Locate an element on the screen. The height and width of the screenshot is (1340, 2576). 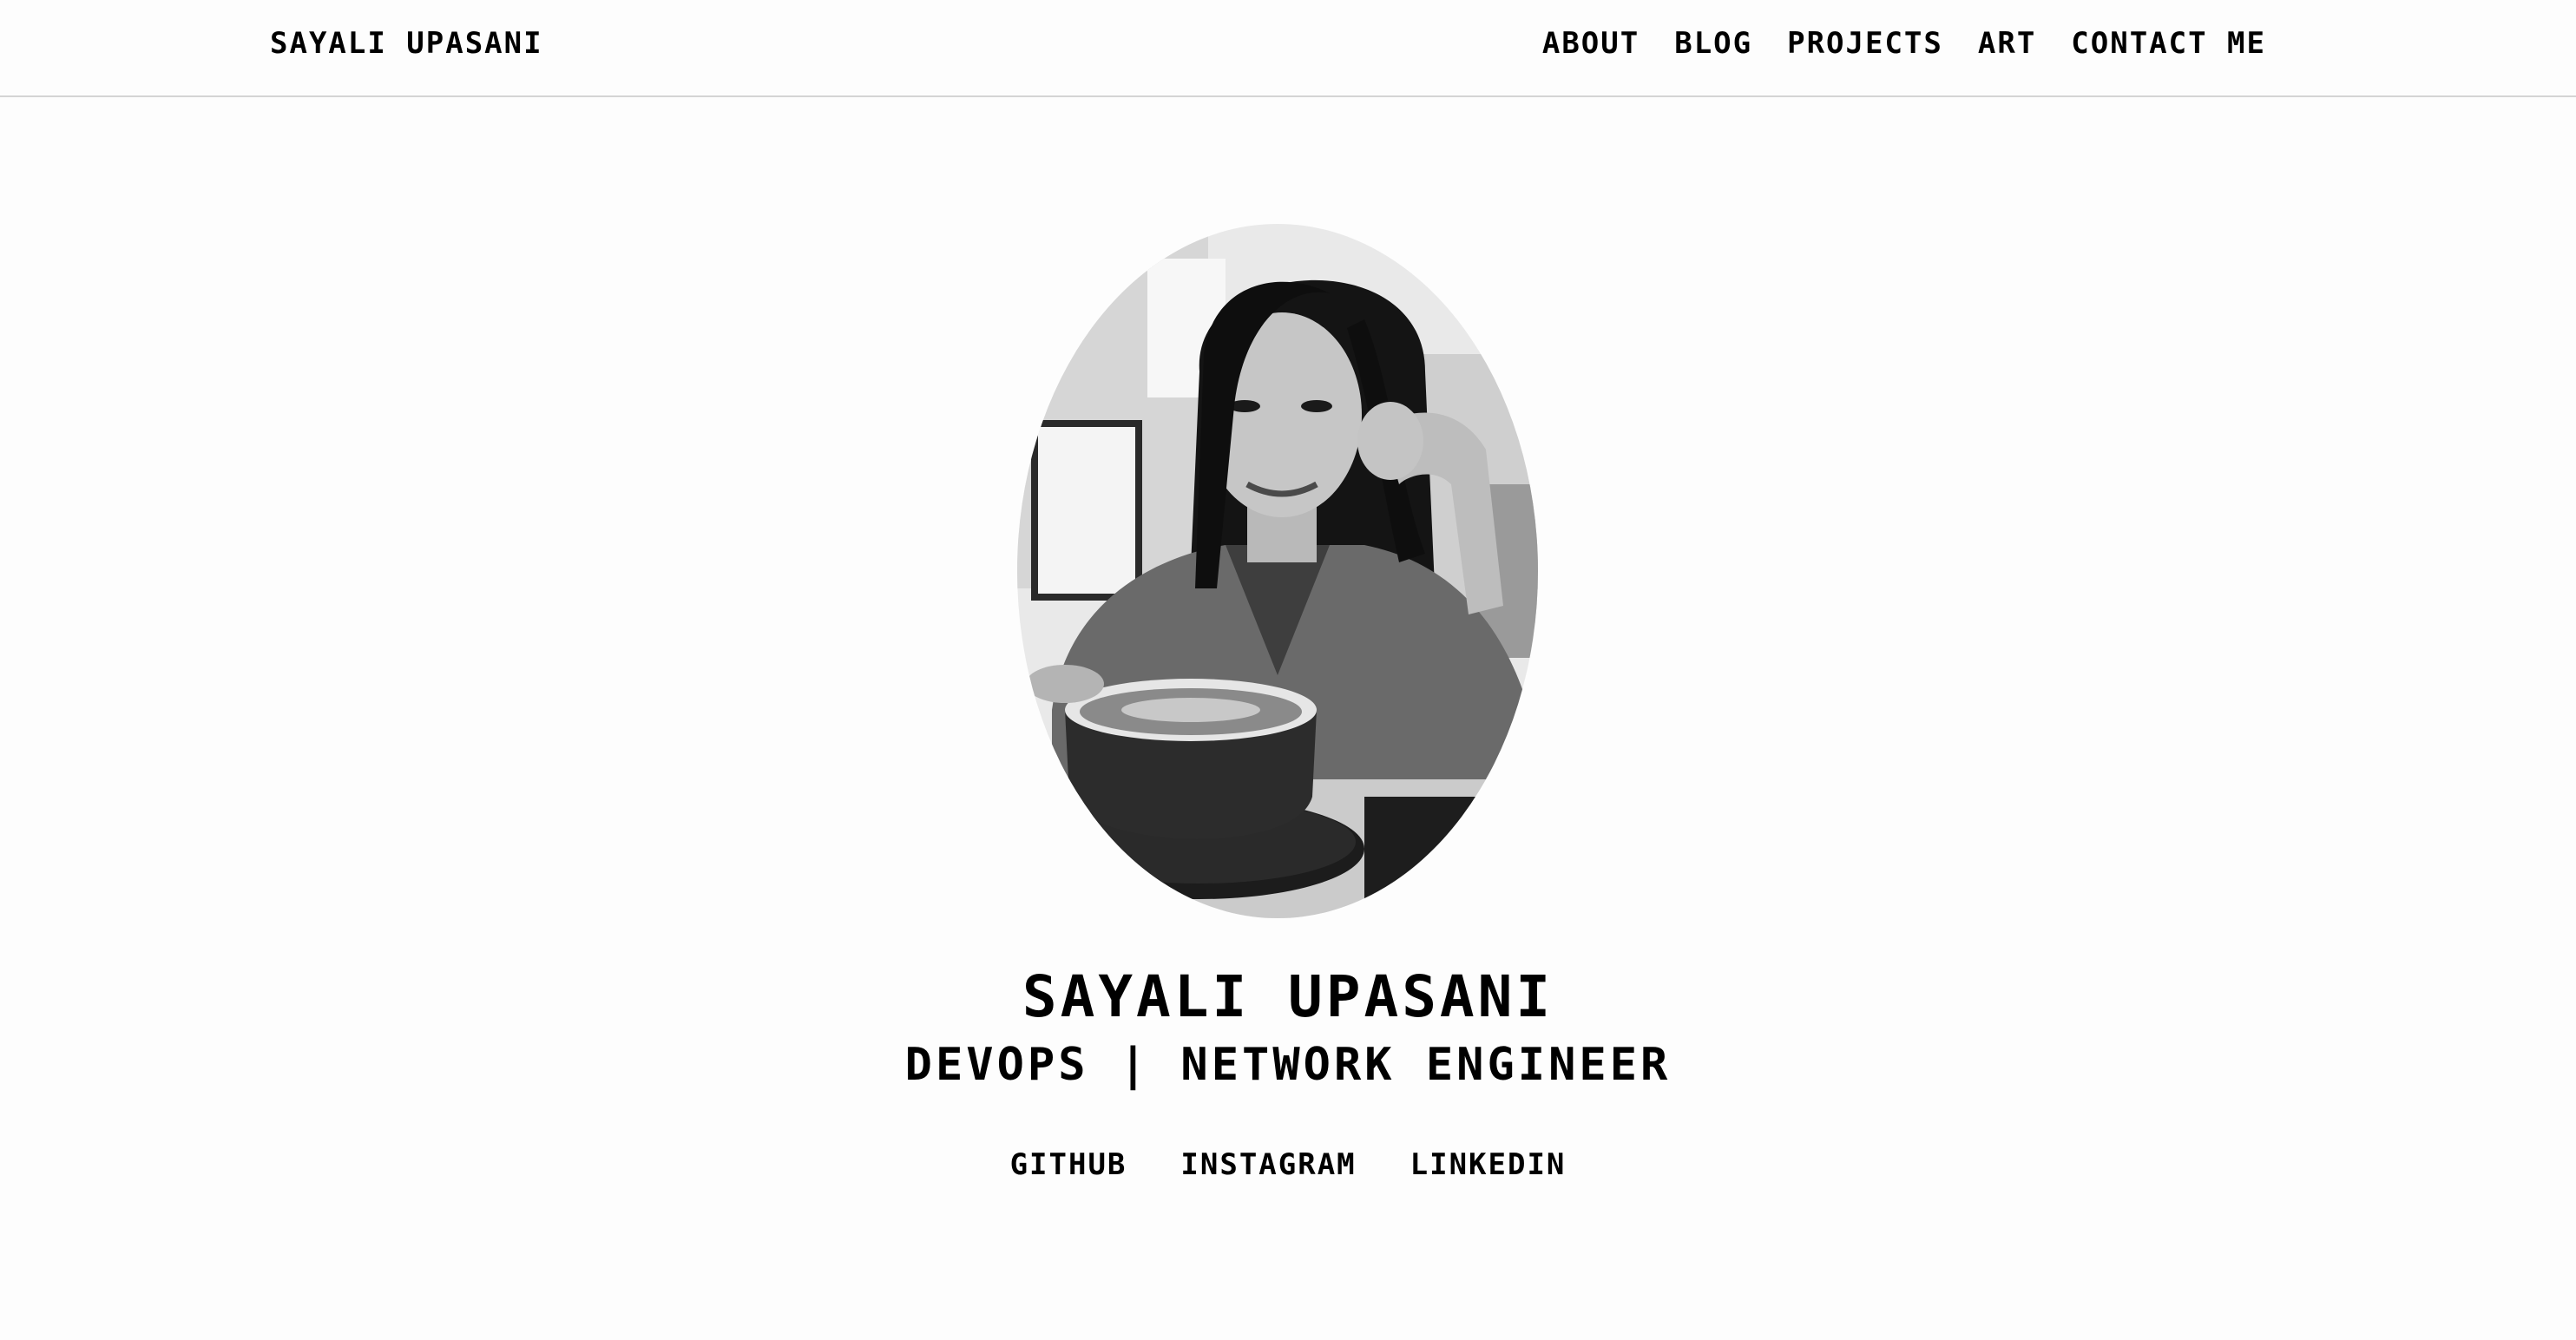
nav-menu: ABOUT BLOG PROJECTS ART CONTACT ME is located at coordinates (1904, 43).